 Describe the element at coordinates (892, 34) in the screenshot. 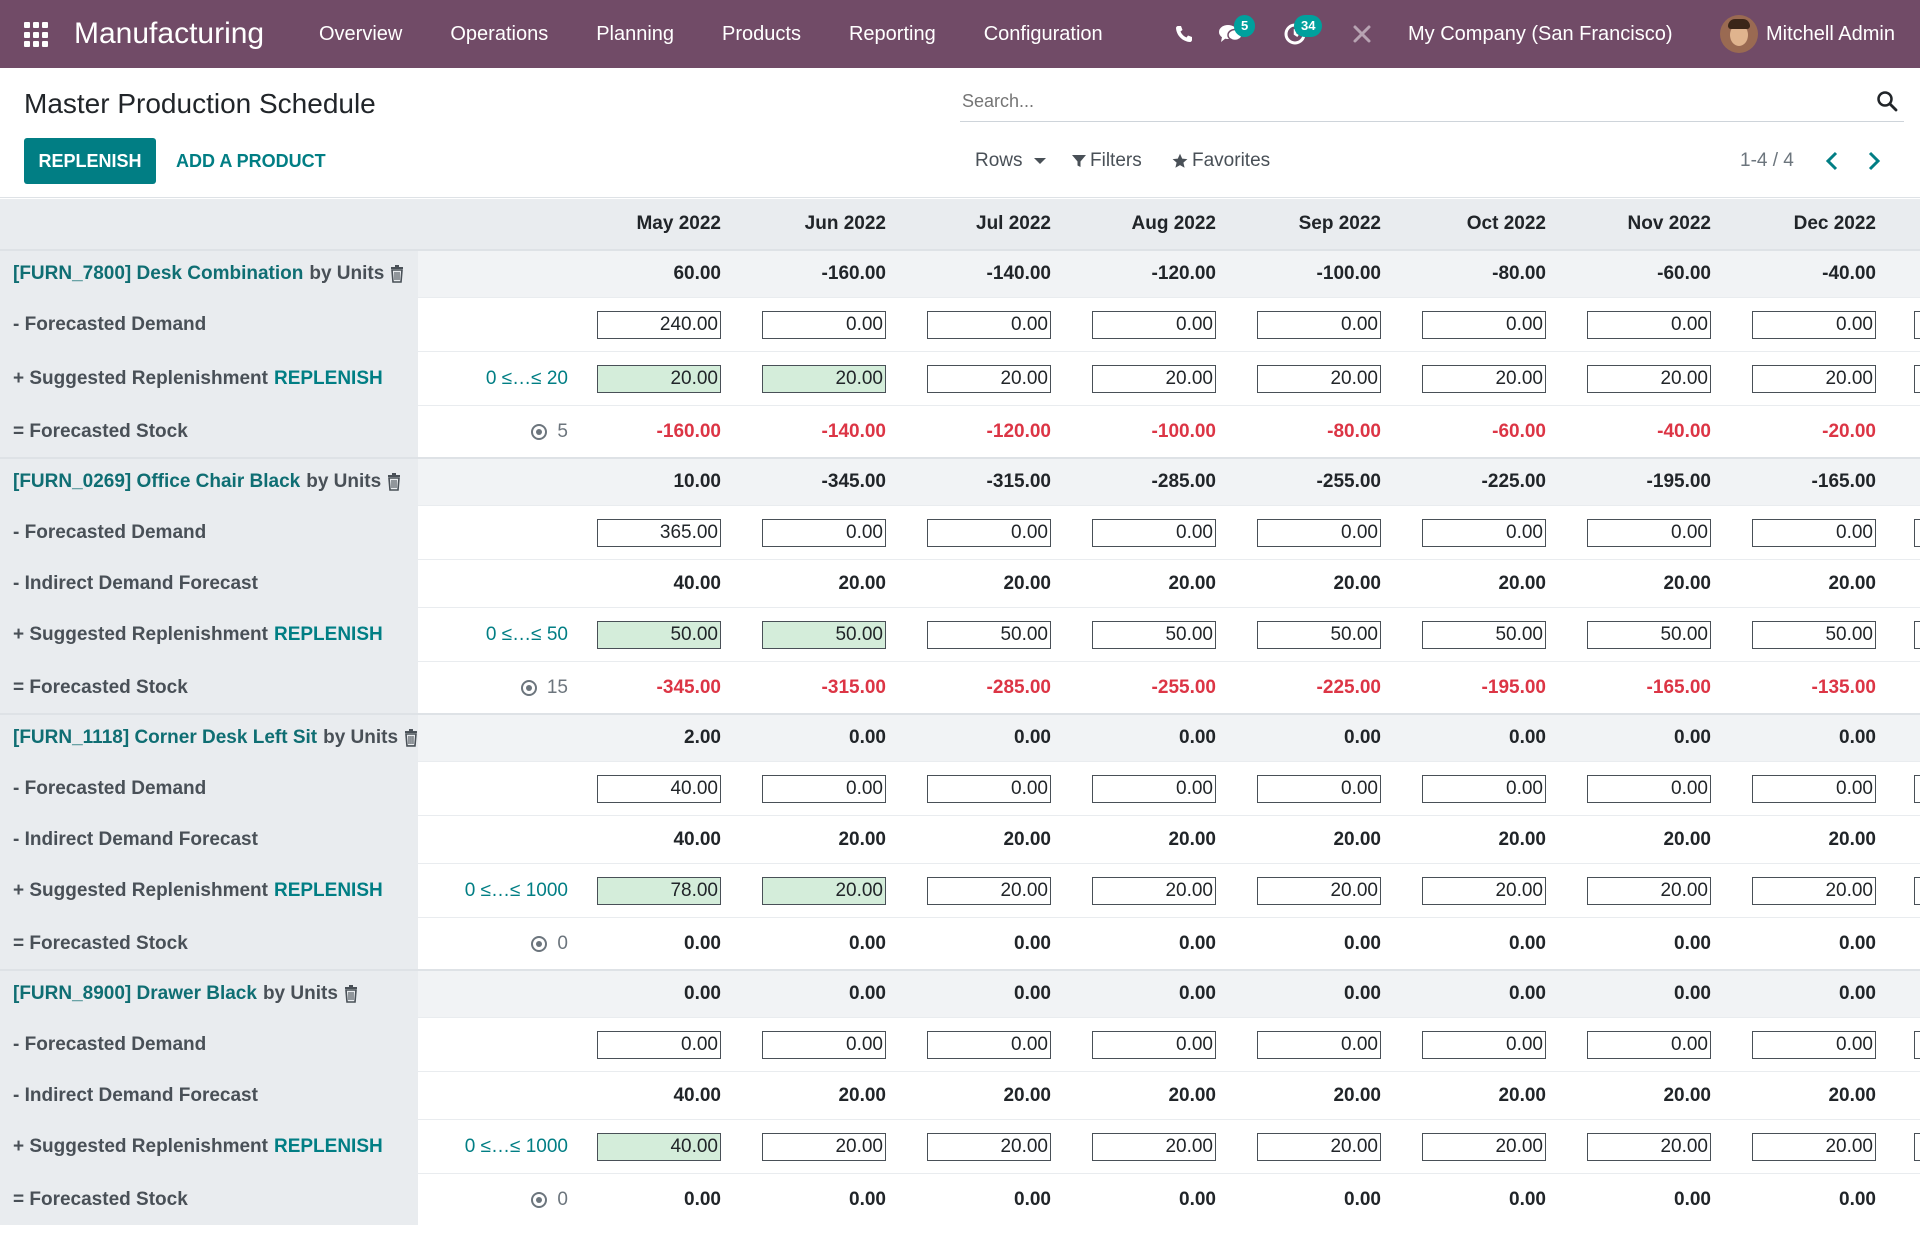

I see `menu-reporting: Reporting` at that location.